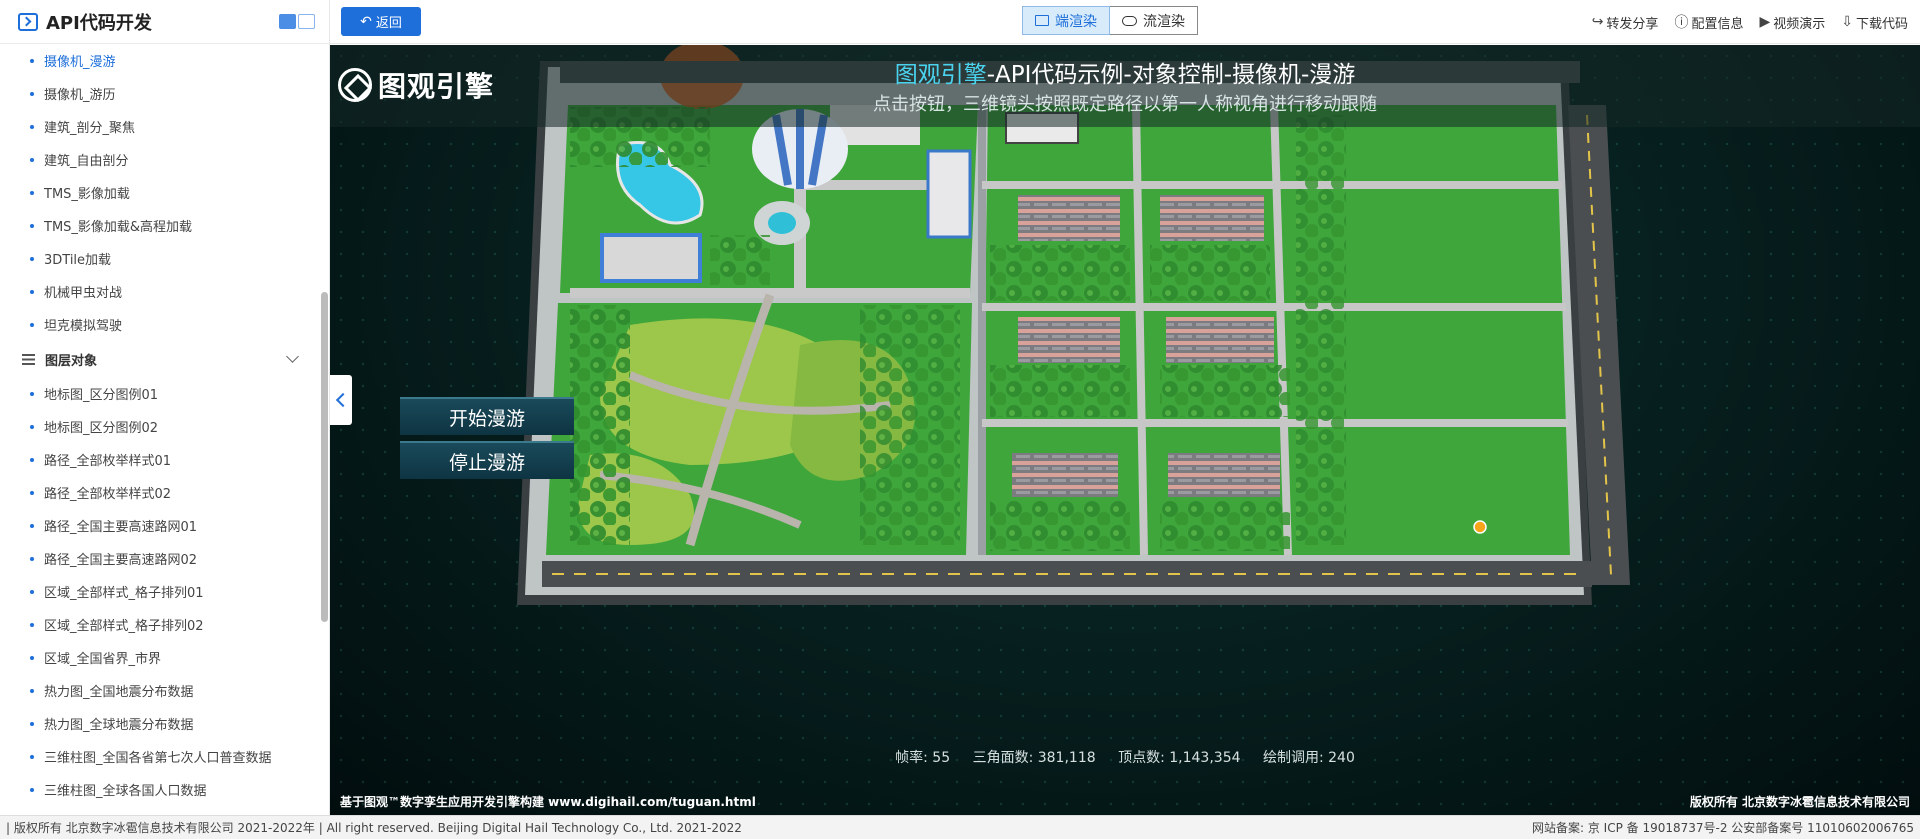 The height and width of the screenshot is (839, 1920). I want to click on sidebar-item-label: 热力图_全国地震分布数据, so click(119, 692).